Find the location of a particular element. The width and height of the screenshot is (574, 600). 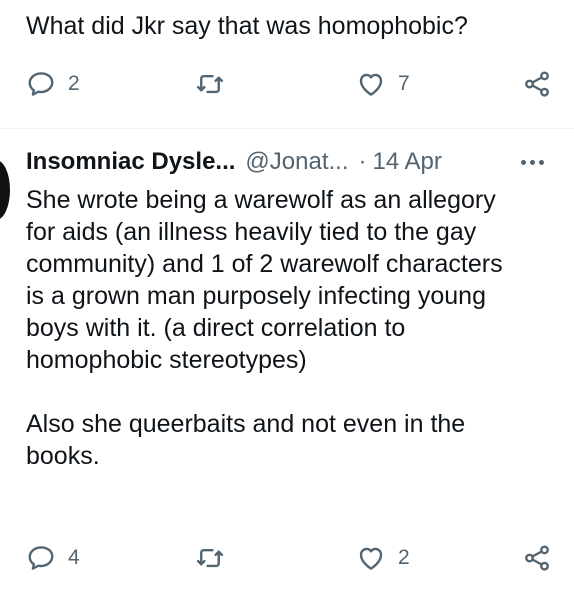

reply-count: 4 is located at coordinates (74, 557).